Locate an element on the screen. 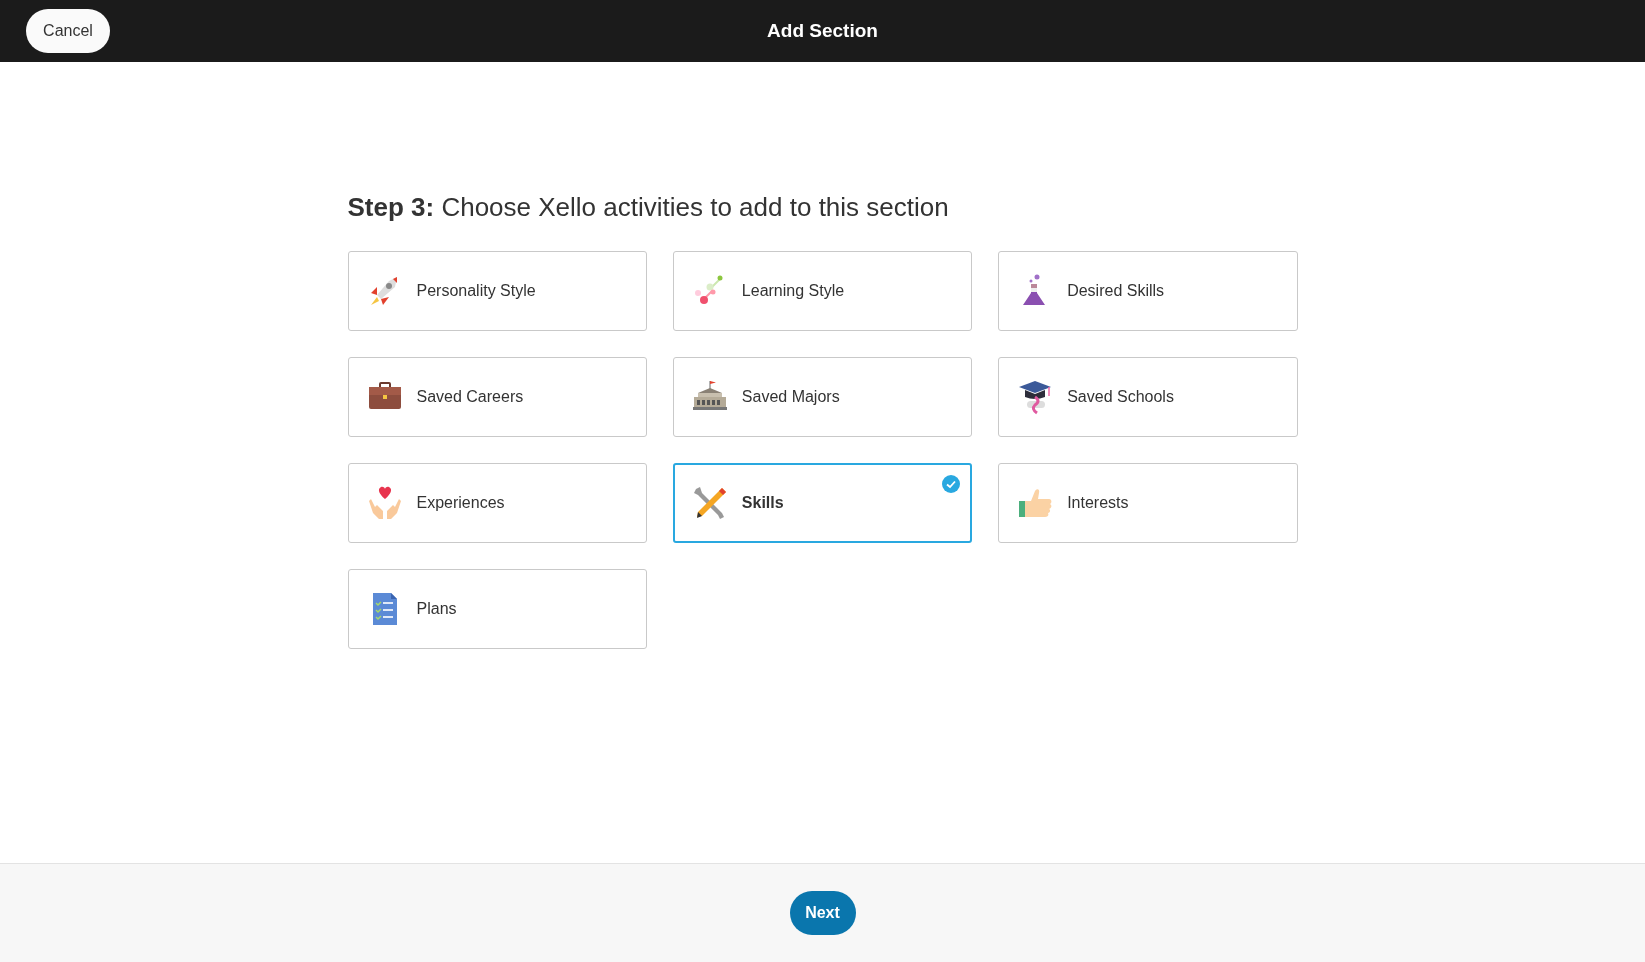  activity-card: Experiences is located at coordinates (497, 503).